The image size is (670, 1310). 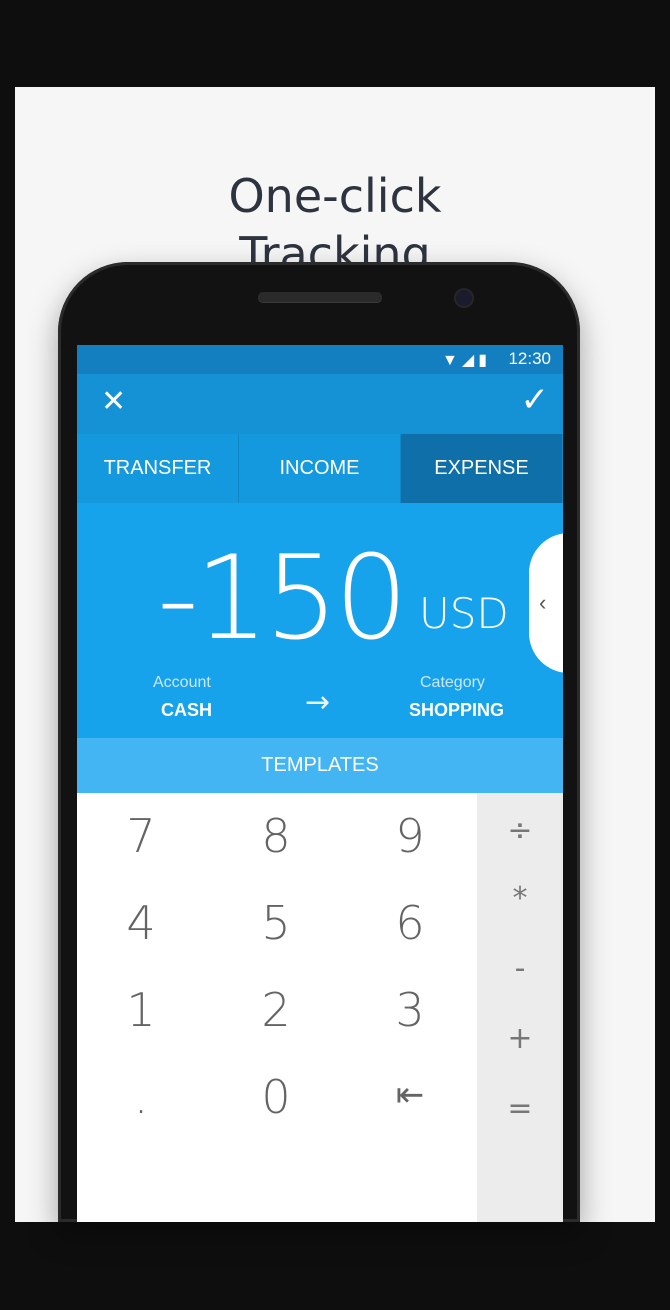 I want to click on key-8: 8, so click(x=276, y=836).